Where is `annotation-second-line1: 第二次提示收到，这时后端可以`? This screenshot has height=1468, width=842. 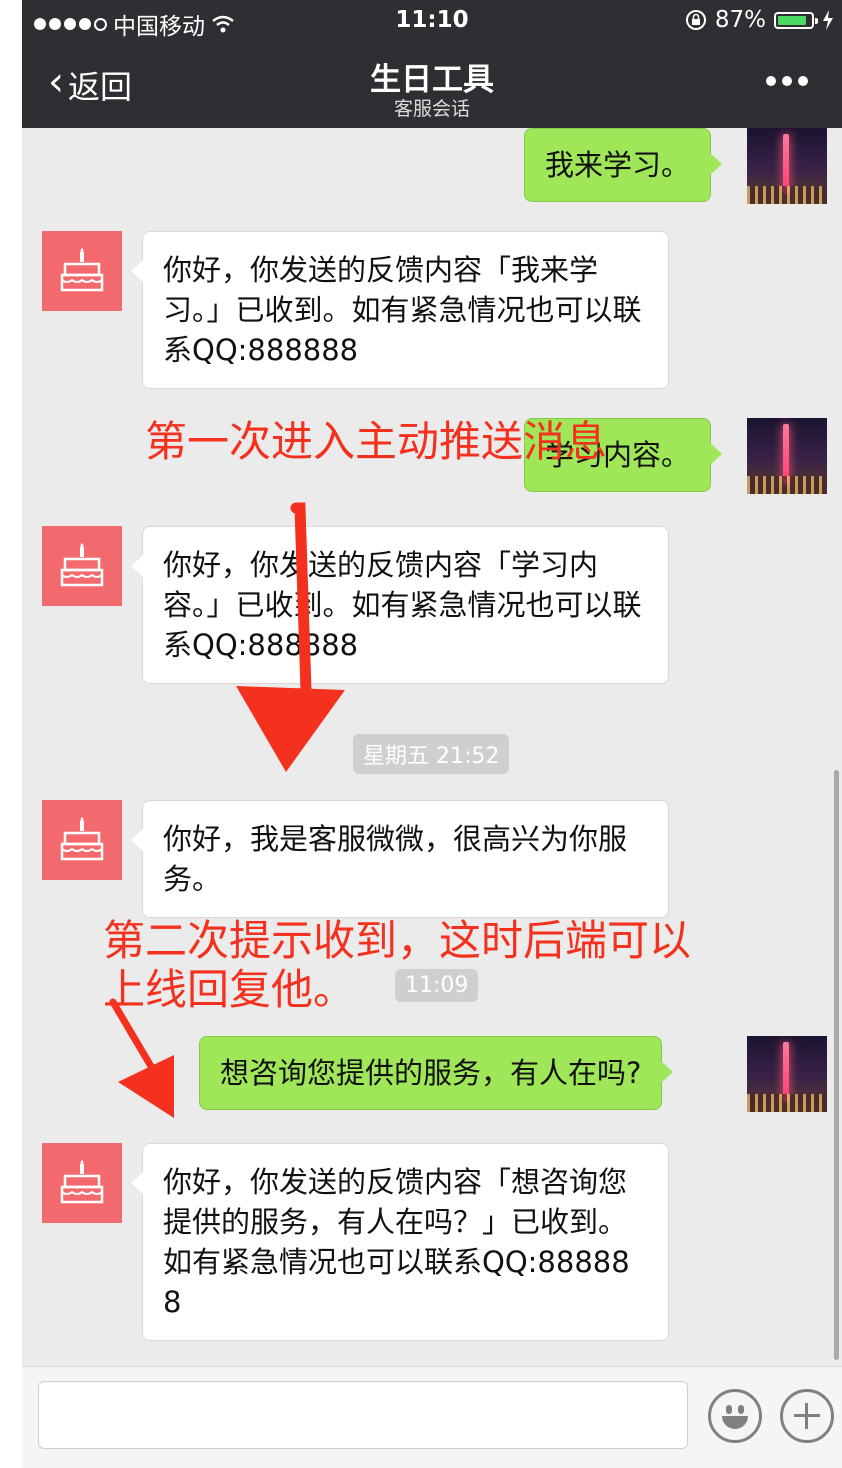 annotation-second-line1: 第二次提示收到，这时后端可以 is located at coordinates (397, 940).